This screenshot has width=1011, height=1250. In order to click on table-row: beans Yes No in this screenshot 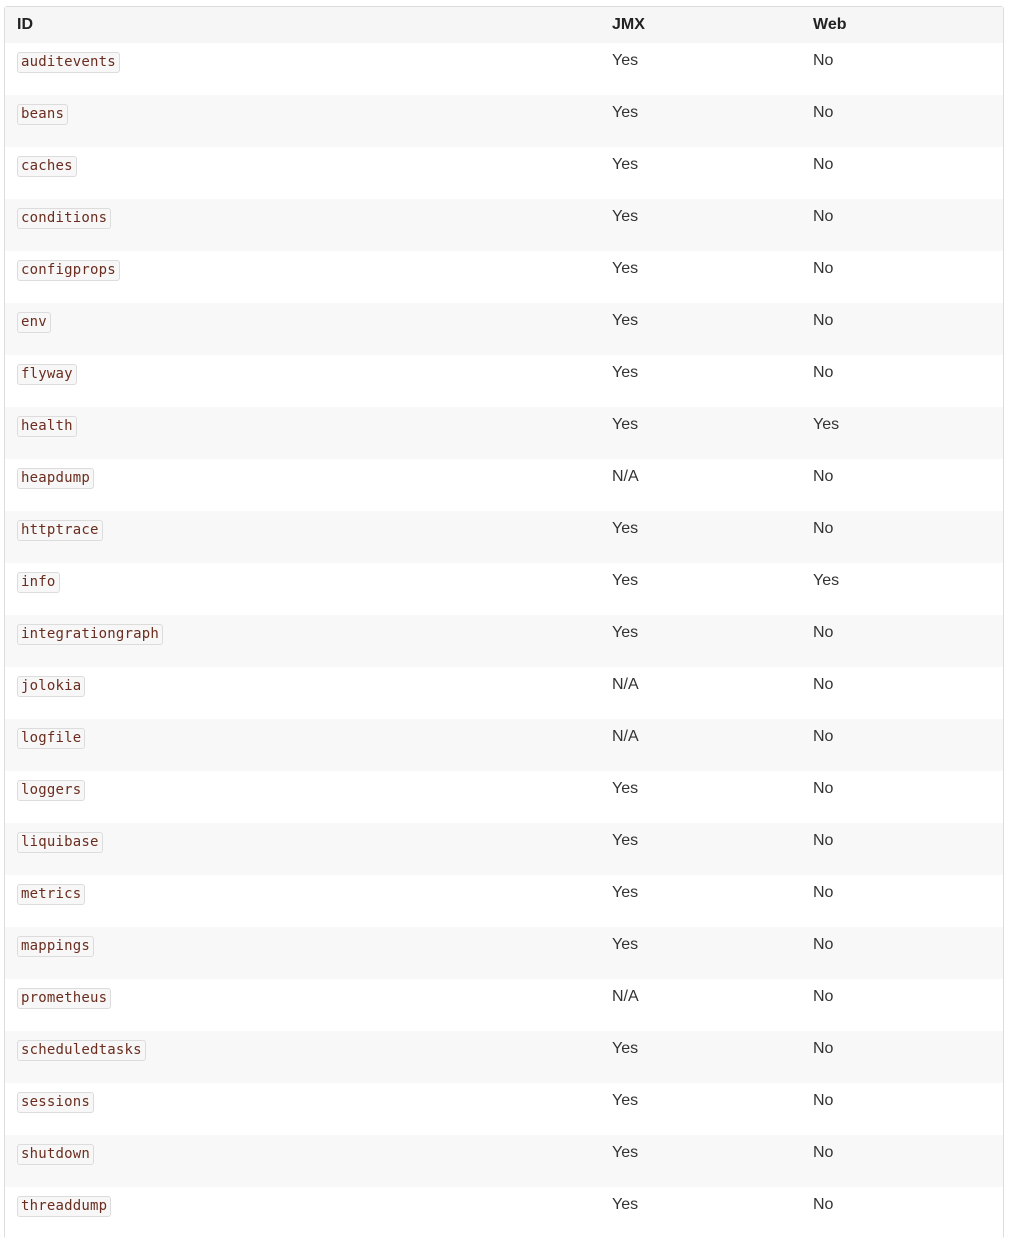, I will do `click(504, 121)`.